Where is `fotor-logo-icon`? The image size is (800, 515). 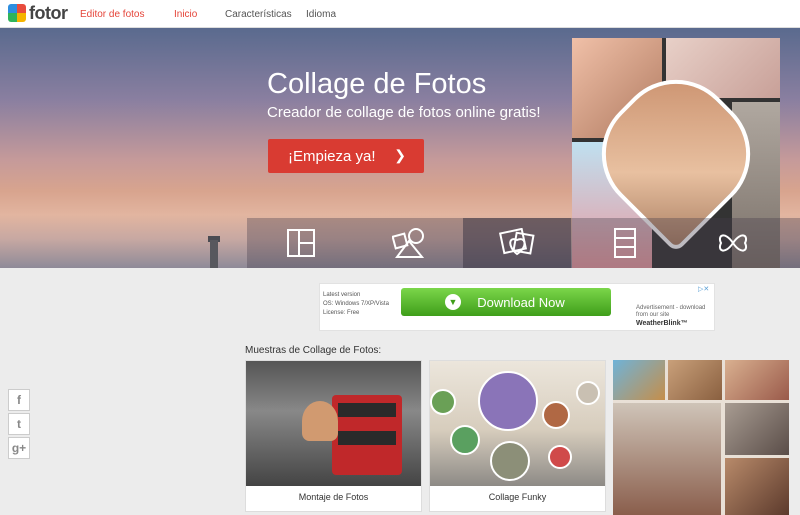 fotor-logo-icon is located at coordinates (17, 13).